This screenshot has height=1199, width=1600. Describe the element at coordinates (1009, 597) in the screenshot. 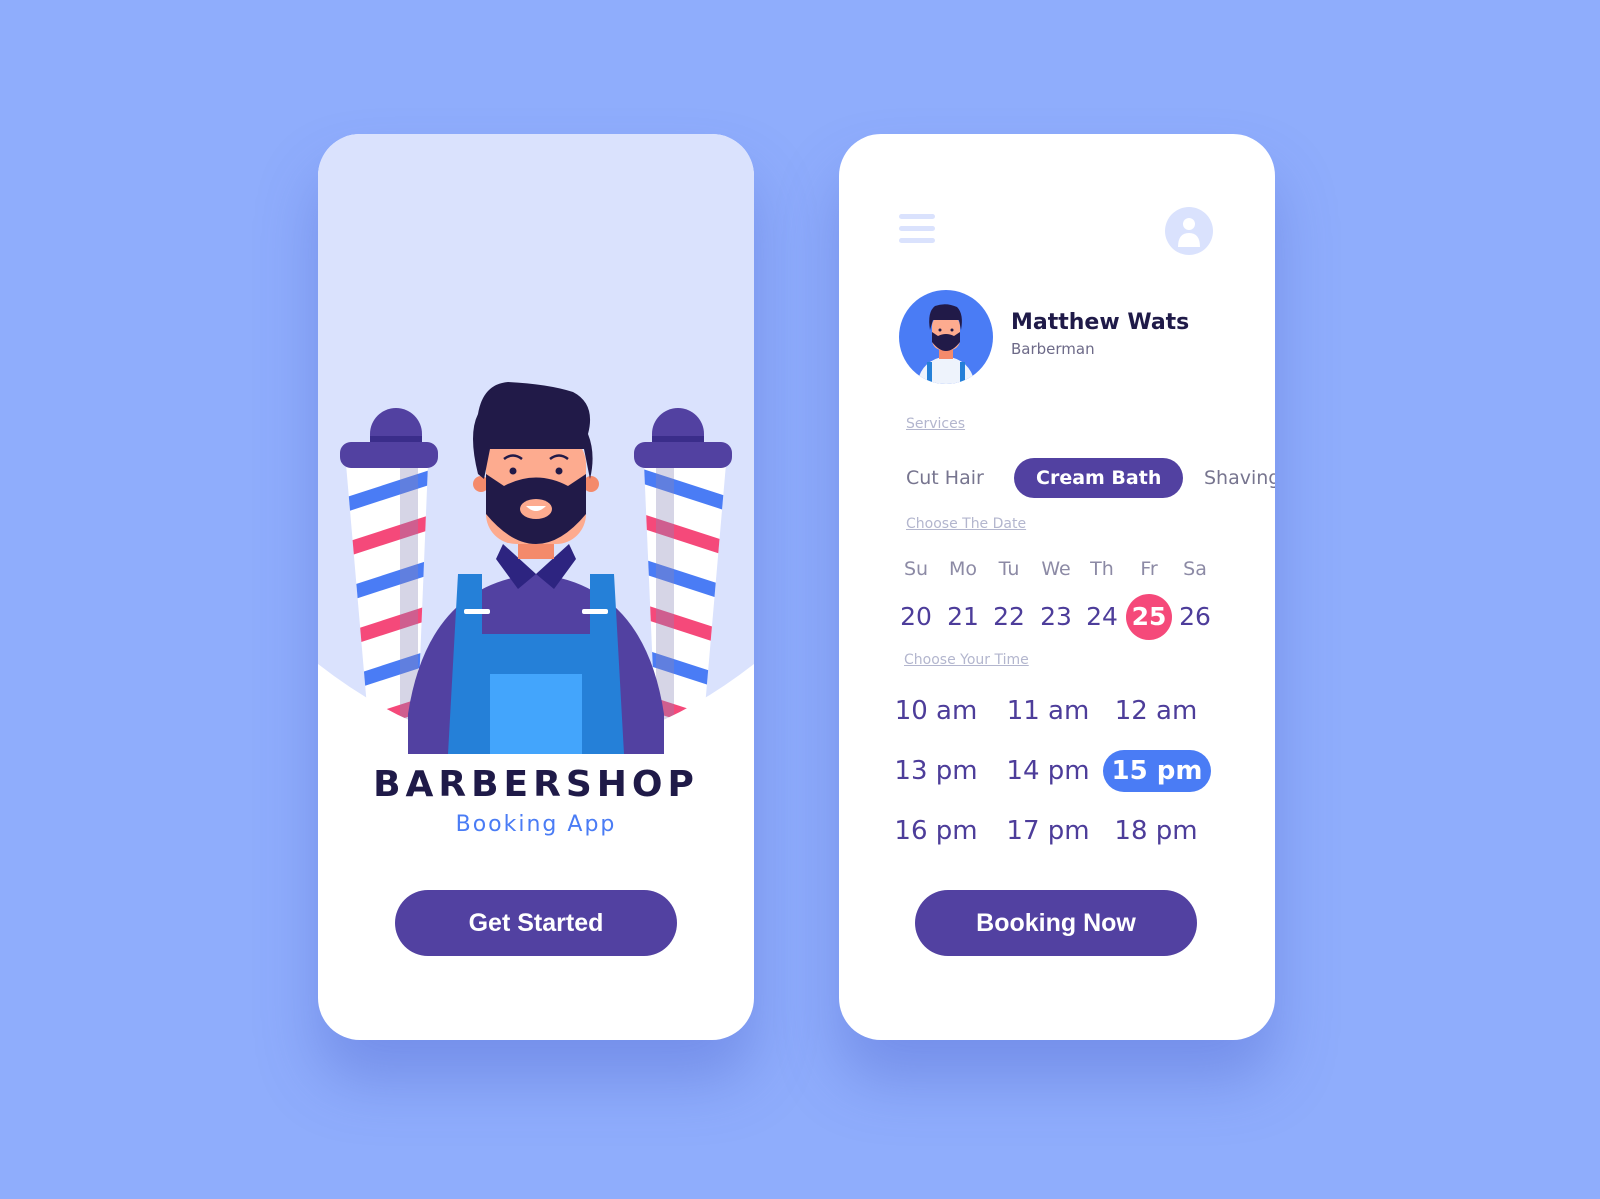

I see `day-tuesday: Tu 22` at that location.